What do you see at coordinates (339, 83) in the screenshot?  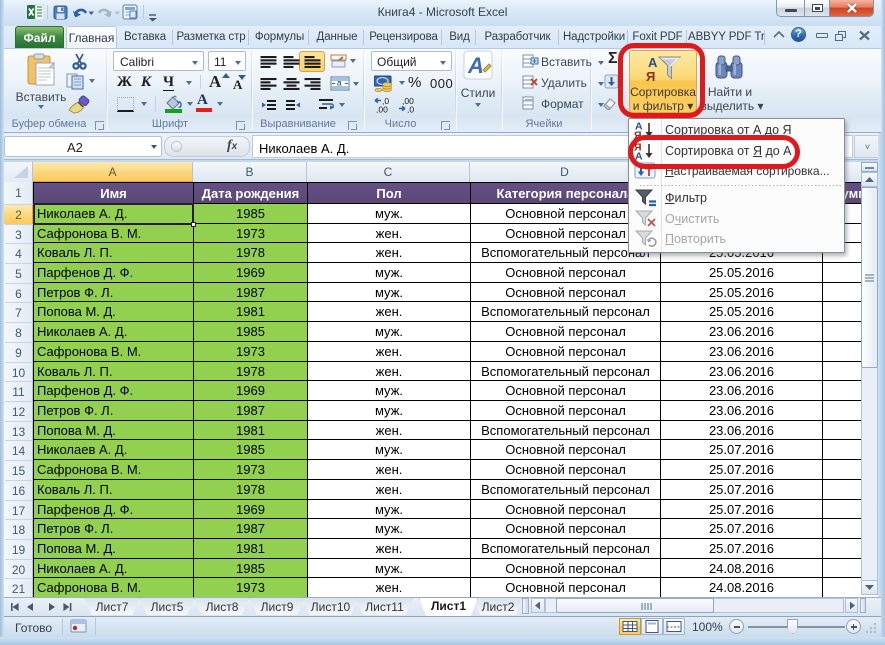 I see `svg-text: a` at bounding box center [339, 83].